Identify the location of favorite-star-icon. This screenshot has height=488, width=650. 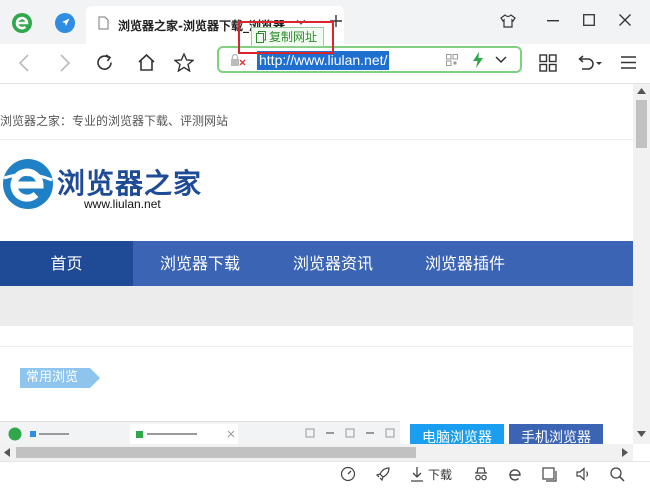
(184, 62).